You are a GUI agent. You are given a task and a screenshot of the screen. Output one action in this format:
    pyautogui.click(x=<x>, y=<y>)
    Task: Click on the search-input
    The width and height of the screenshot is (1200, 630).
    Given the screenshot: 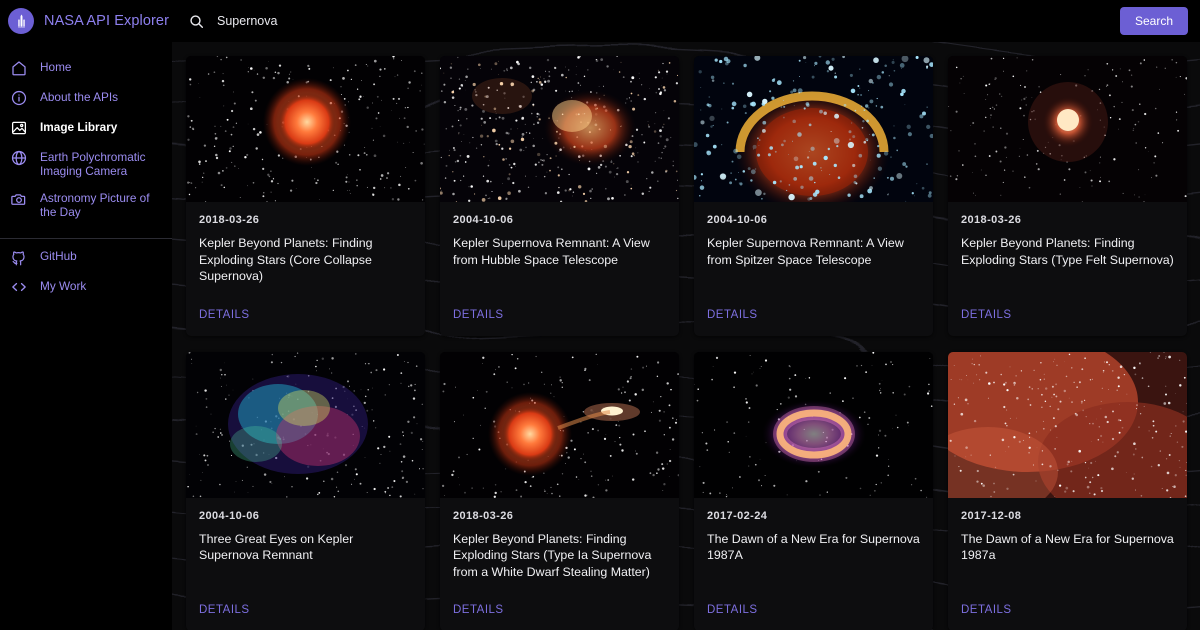 What is the action you would take?
    pyautogui.click(x=427, y=21)
    